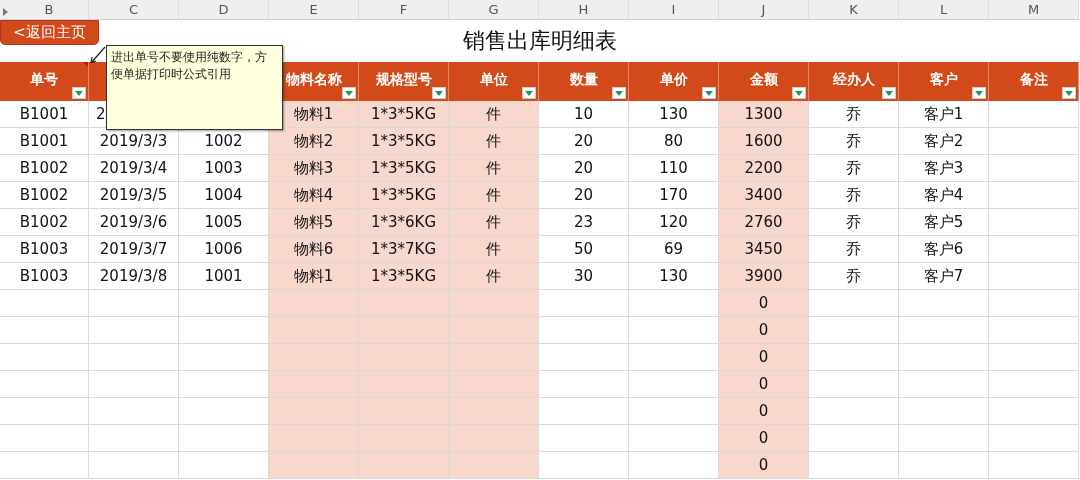 This screenshot has height=480, width=1080. I want to click on column-header: K, so click(854, 10).